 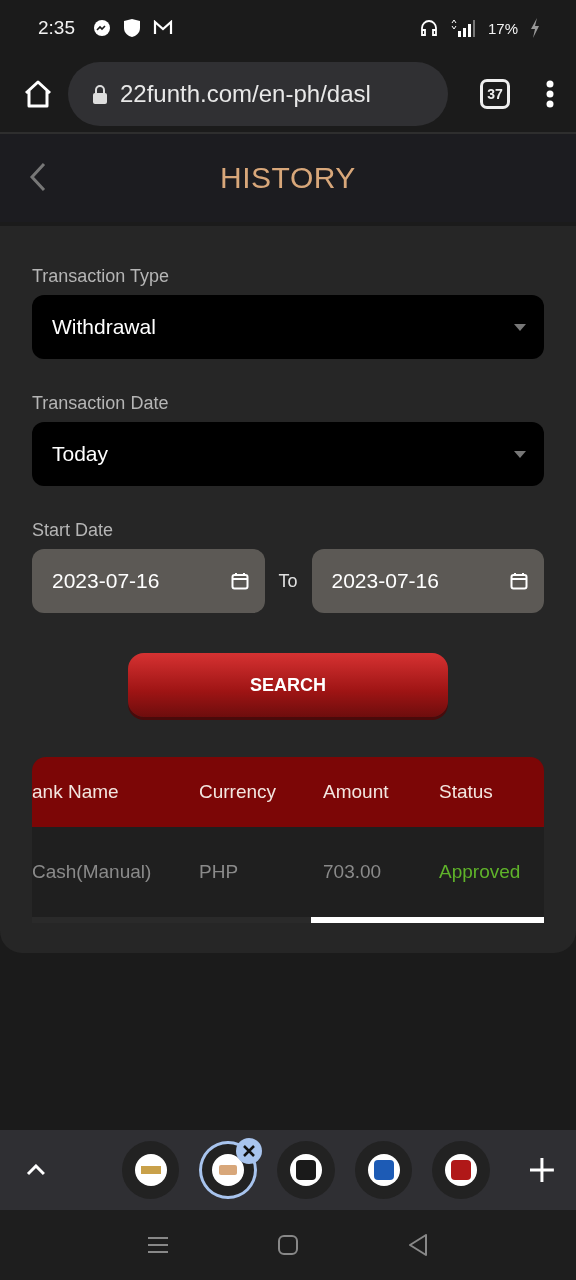 I want to click on back-icon, so click(x=38, y=177).